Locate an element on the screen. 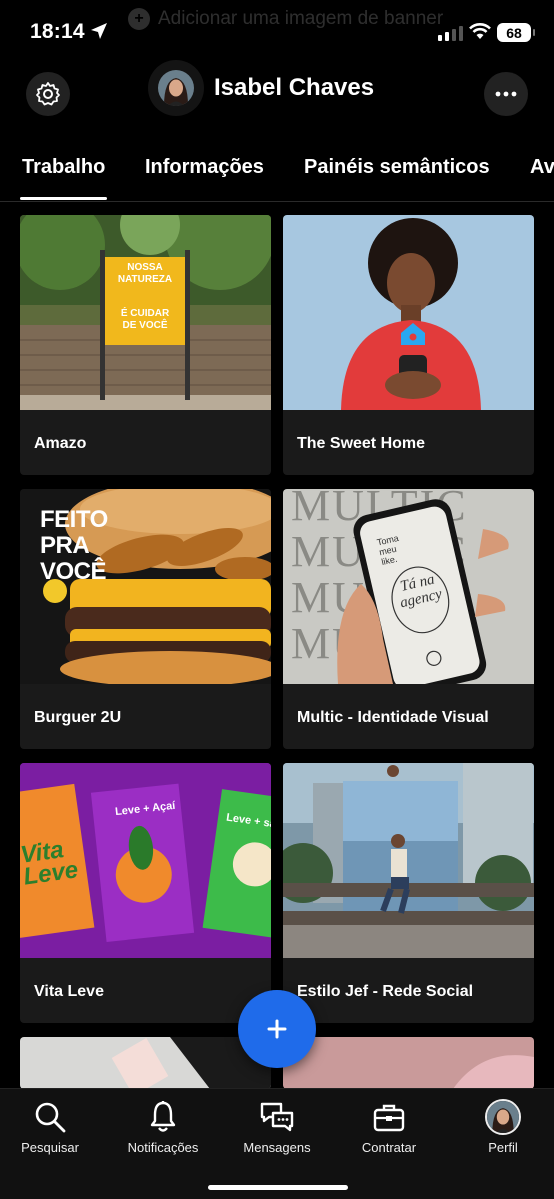 Image resolution: width=554 pixels, height=1199 pixels. poster-line: NATUREZA is located at coordinates (145, 279).